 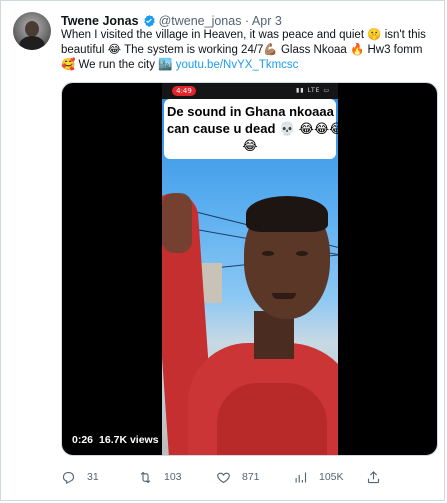 What do you see at coordinates (250, 91) in the screenshot?
I see `phone-status-bar: 4:49 ▮▮ LTE ▭` at bounding box center [250, 91].